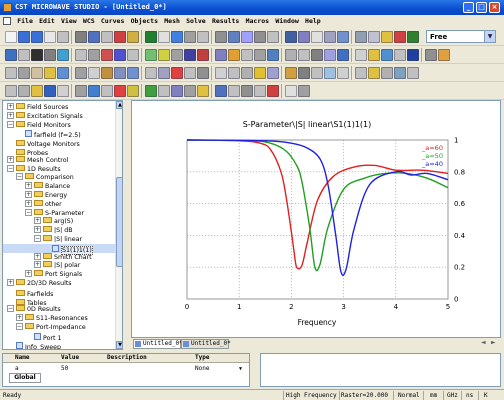 The image size is (504, 400). Describe the element at coordinates (22, 358) in the screenshot. I see `column-name: Name` at that location.